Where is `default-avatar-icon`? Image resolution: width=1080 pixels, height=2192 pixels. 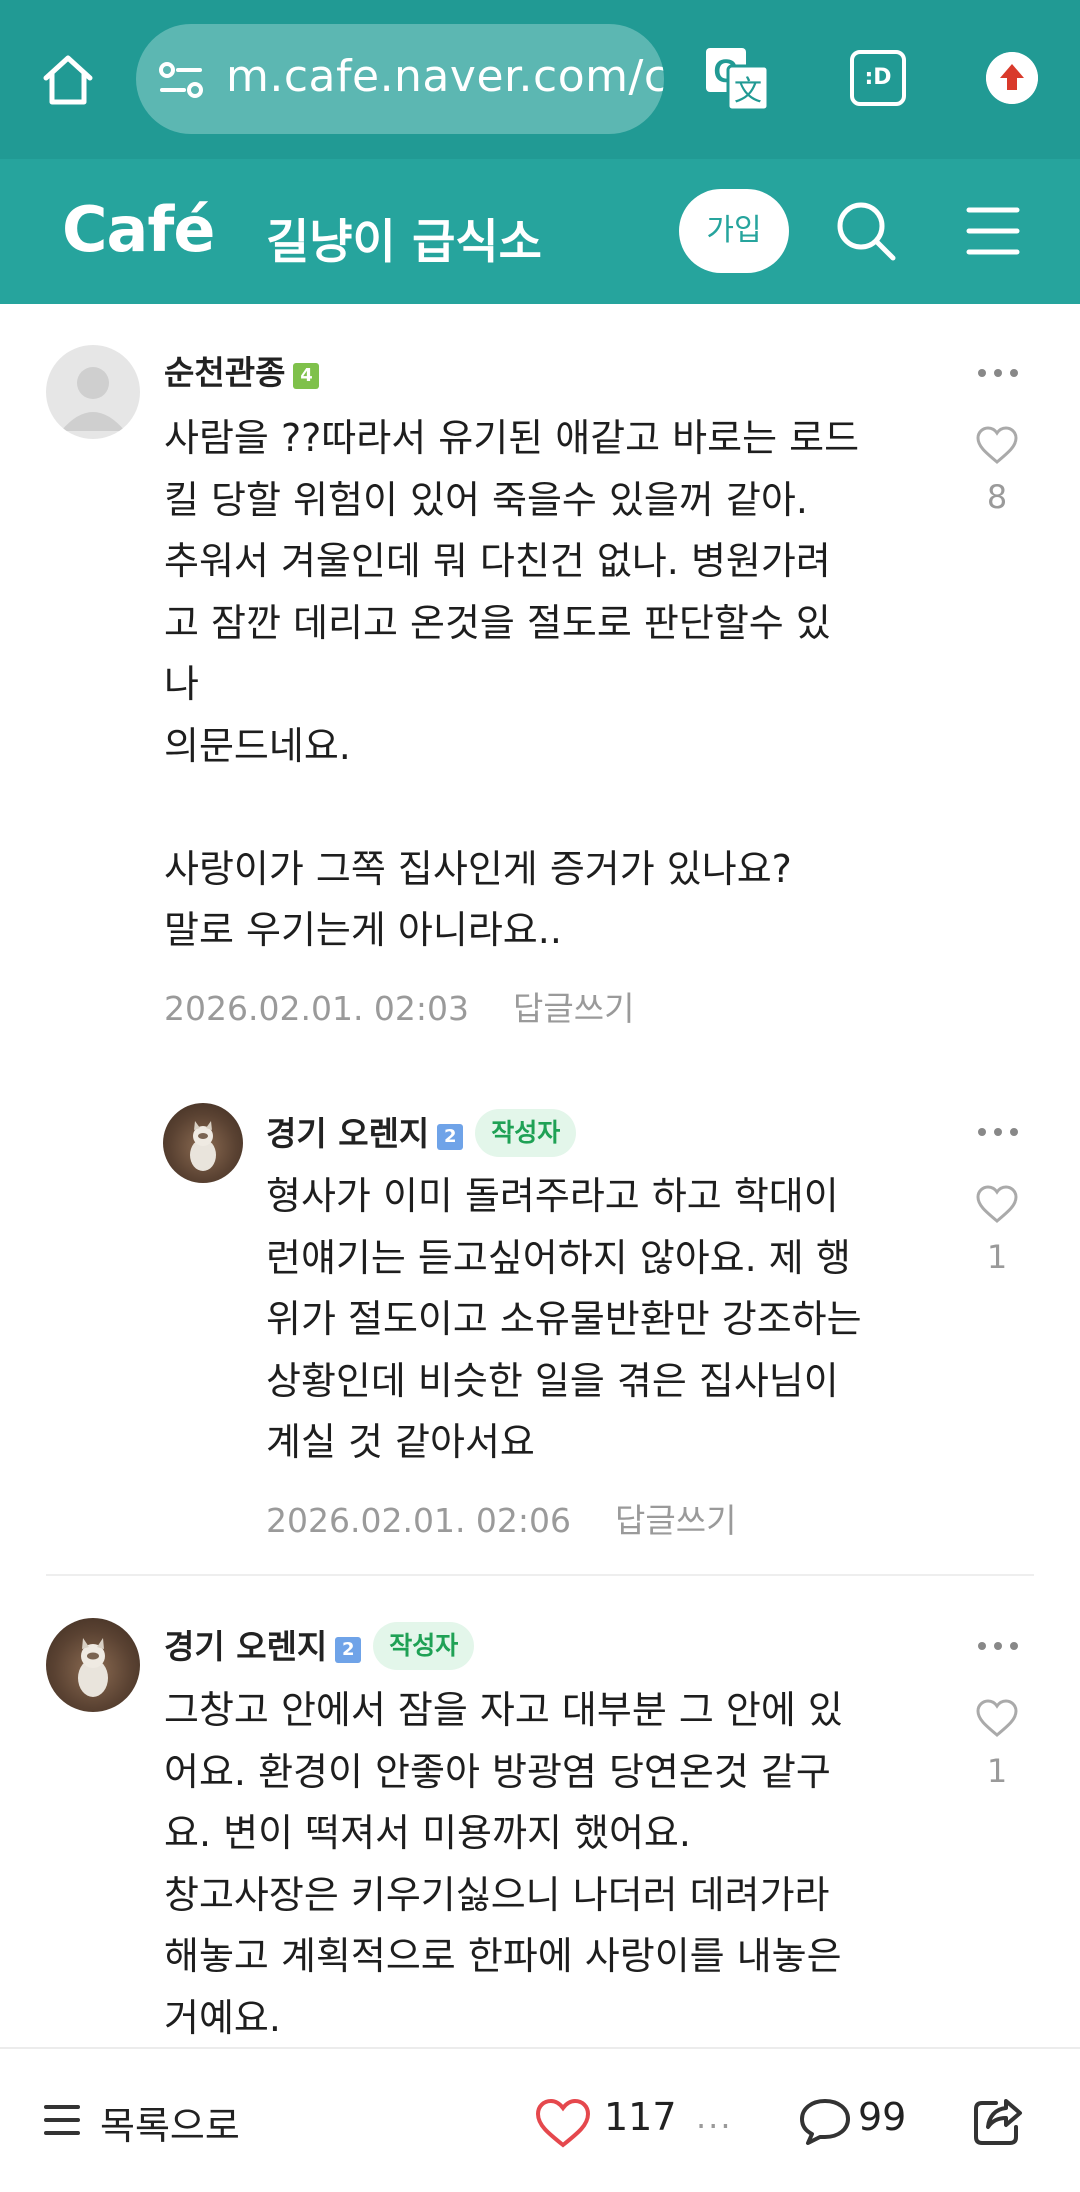 default-avatar-icon is located at coordinates (93, 399).